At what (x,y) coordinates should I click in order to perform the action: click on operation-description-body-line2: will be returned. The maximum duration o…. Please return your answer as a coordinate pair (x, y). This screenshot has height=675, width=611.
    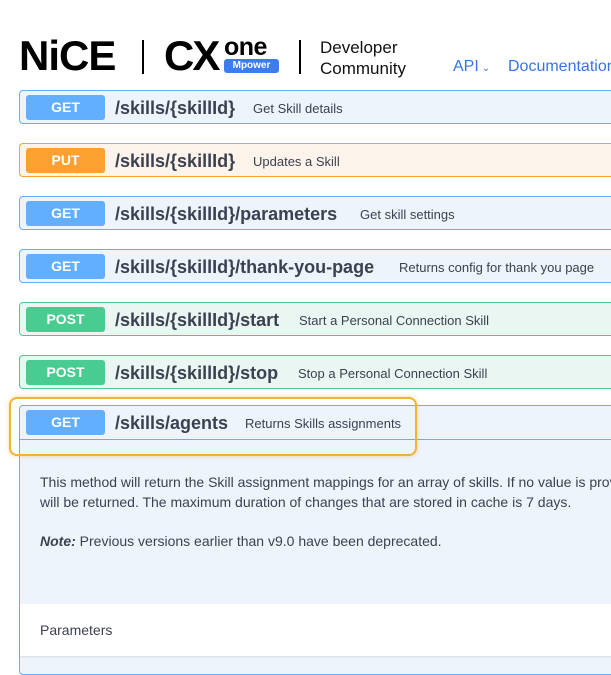
    Looking at the image, I should click on (306, 502).